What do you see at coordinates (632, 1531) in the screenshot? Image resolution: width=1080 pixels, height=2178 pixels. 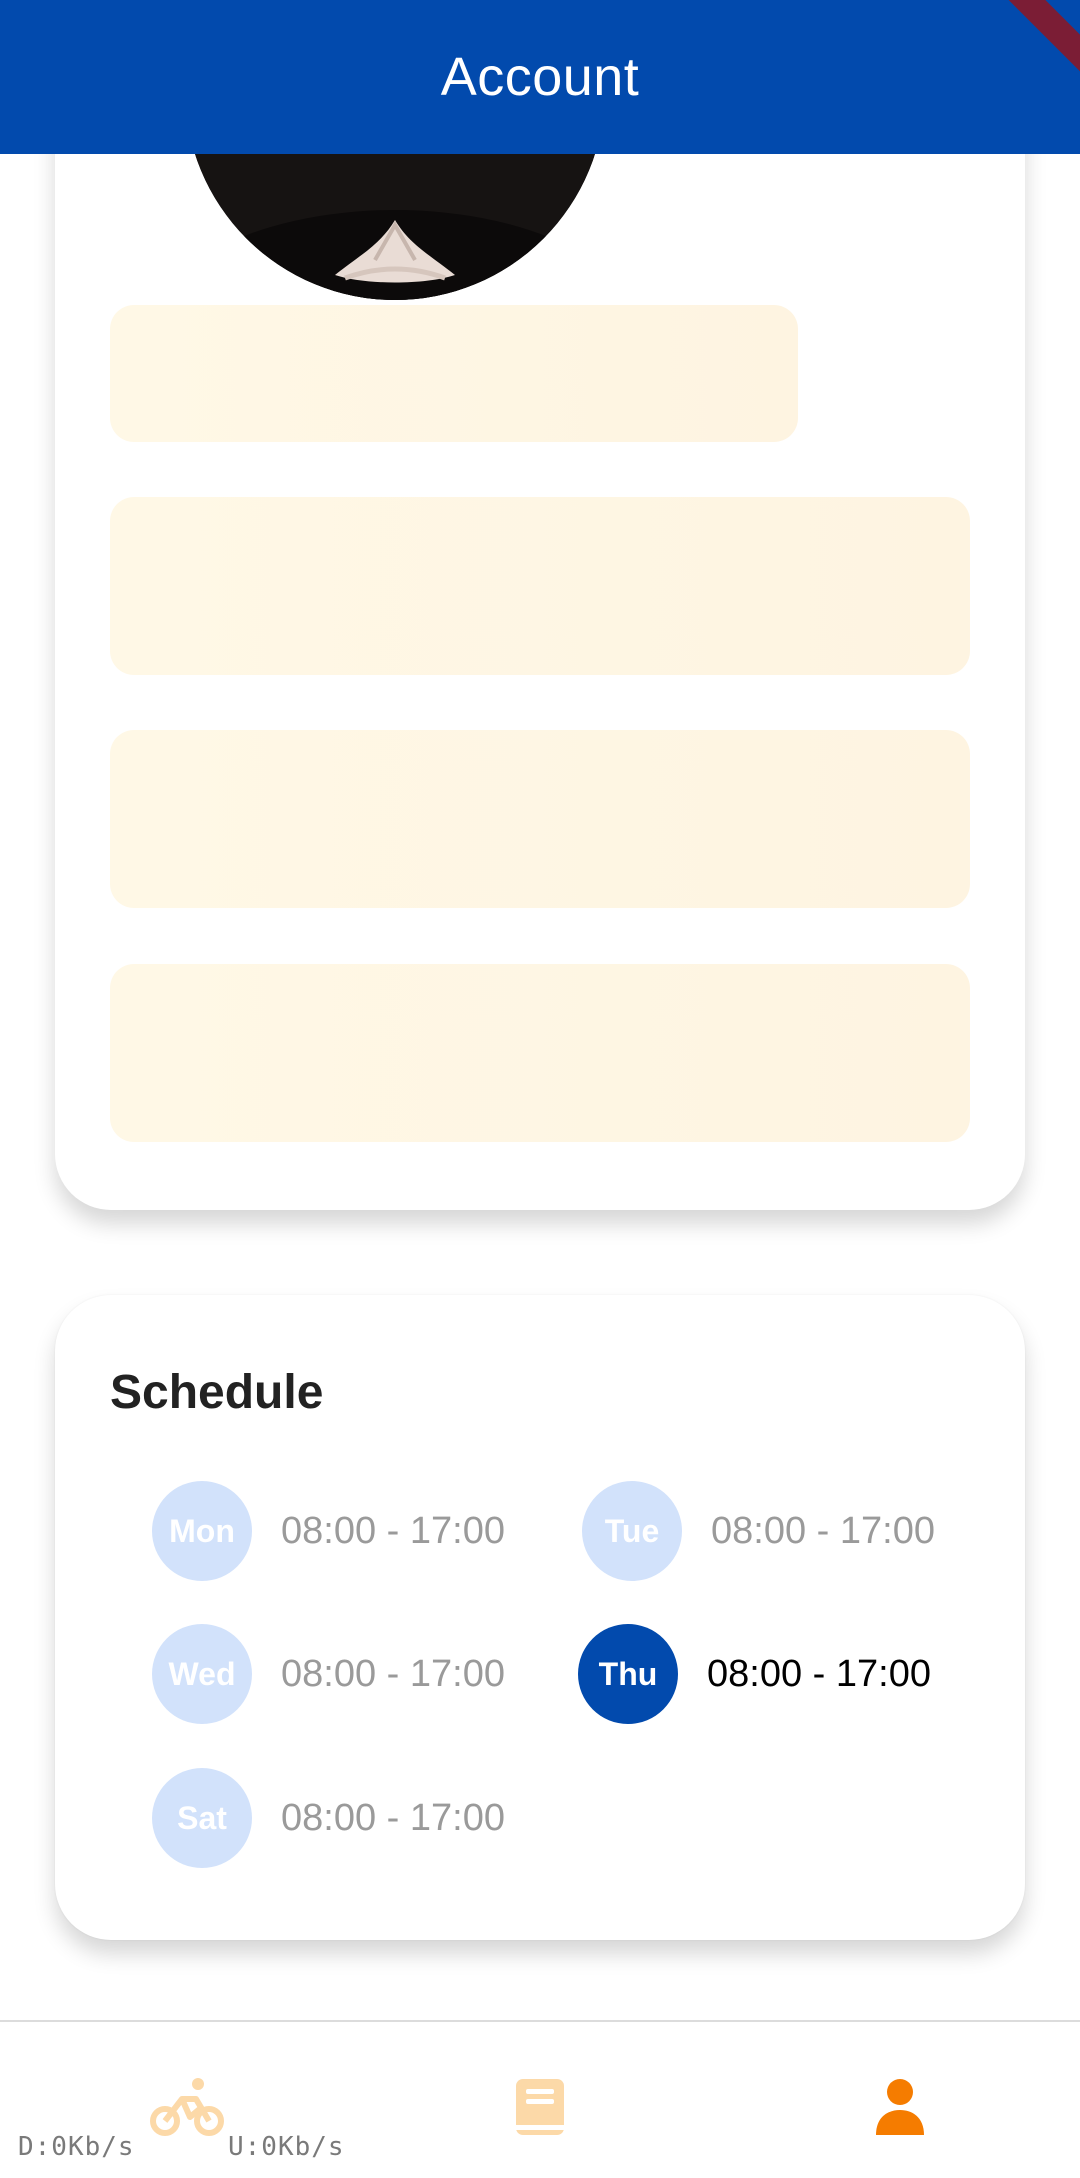 I see `day-badge: Tue` at bounding box center [632, 1531].